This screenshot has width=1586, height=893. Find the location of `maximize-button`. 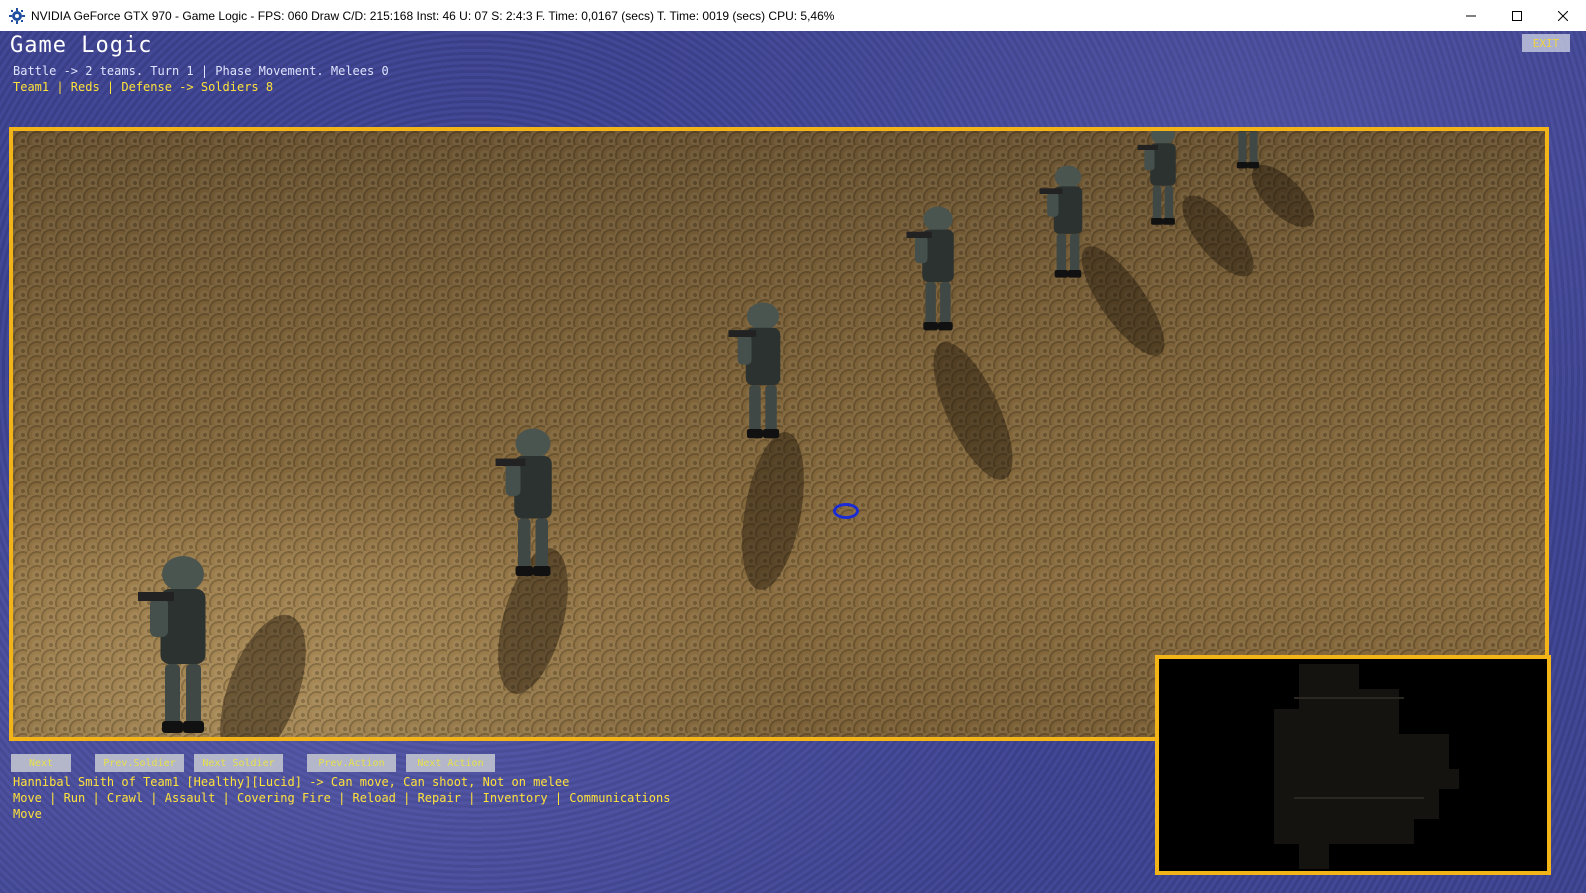

maximize-button is located at coordinates (1517, 15).